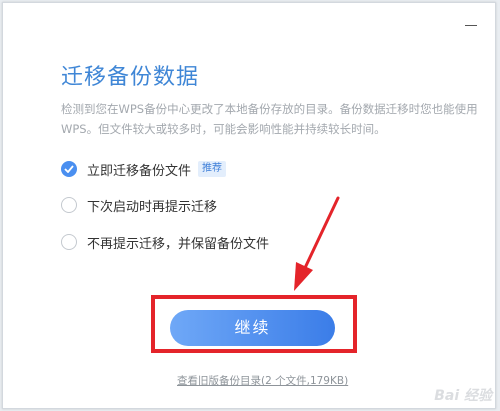  What do you see at coordinates (152, 207) in the screenshot?
I see `option-label: 下次启动时再提示迁移` at bounding box center [152, 207].